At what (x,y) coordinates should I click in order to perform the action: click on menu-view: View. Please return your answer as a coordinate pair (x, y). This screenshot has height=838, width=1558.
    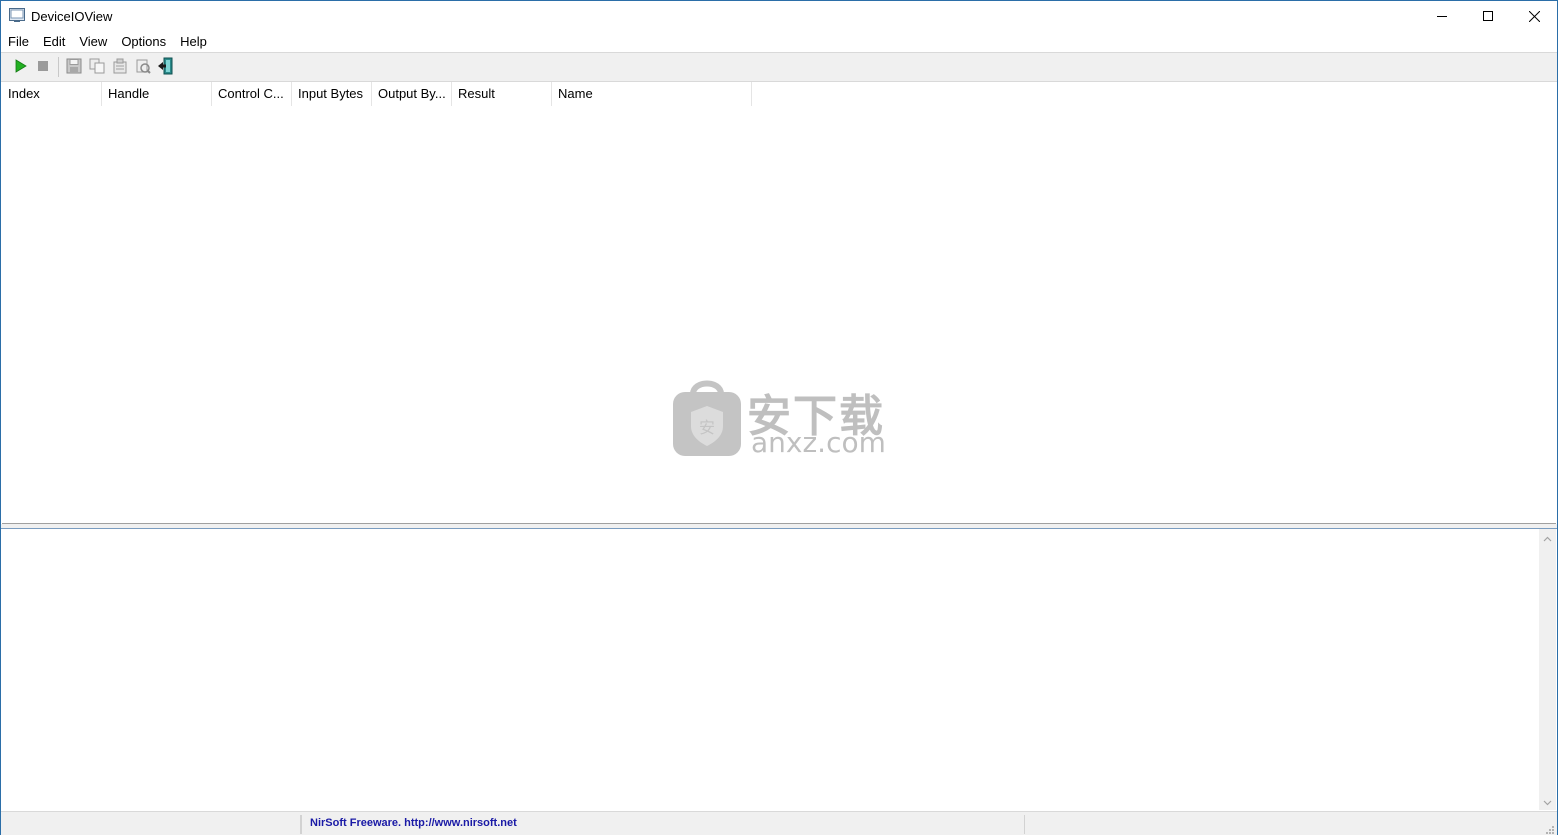
    Looking at the image, I should click on (93, 41).